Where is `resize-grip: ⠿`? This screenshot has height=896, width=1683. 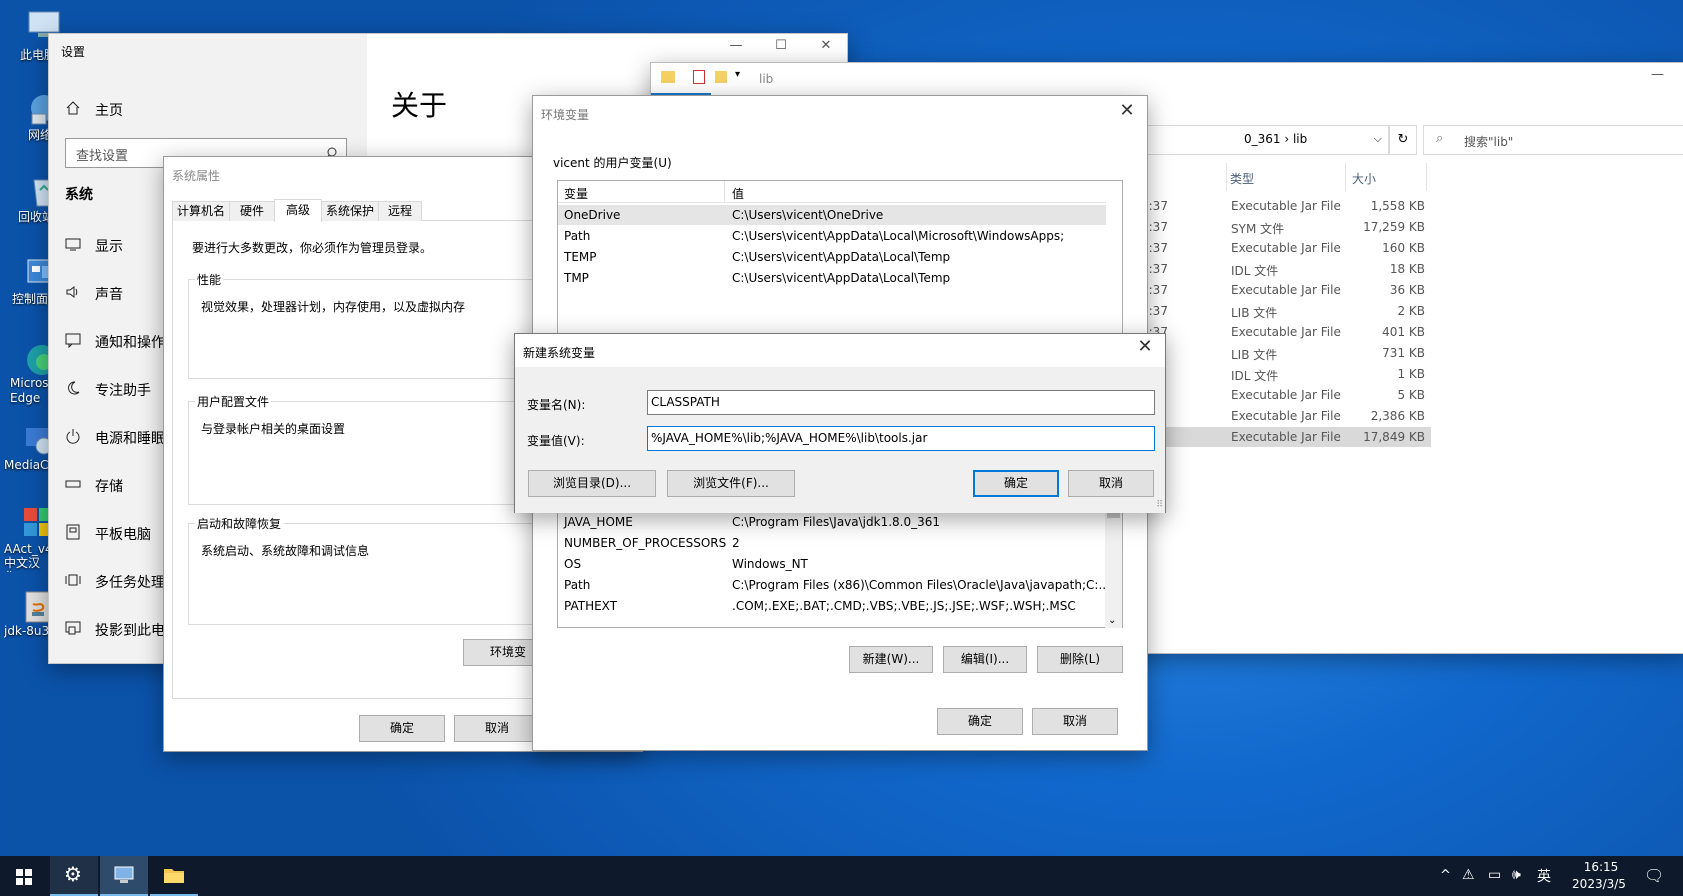
resize-grip: ⠿ is located at coordinates (1159, 505).